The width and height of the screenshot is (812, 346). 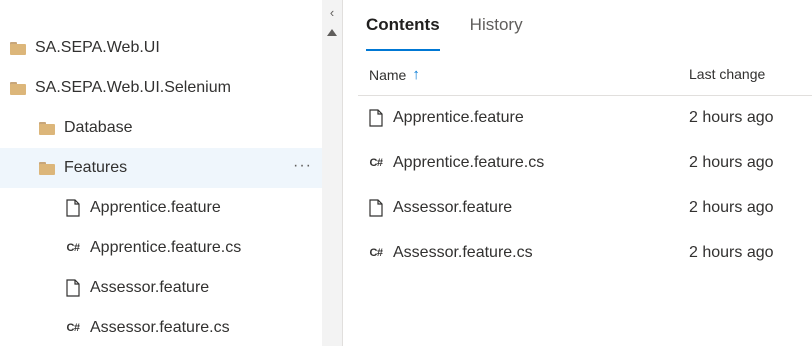 I want to click on file-row-assessor-feature-cs: C# Assessor.feature.cs 2 hours ago, so click(x=577, y=252).